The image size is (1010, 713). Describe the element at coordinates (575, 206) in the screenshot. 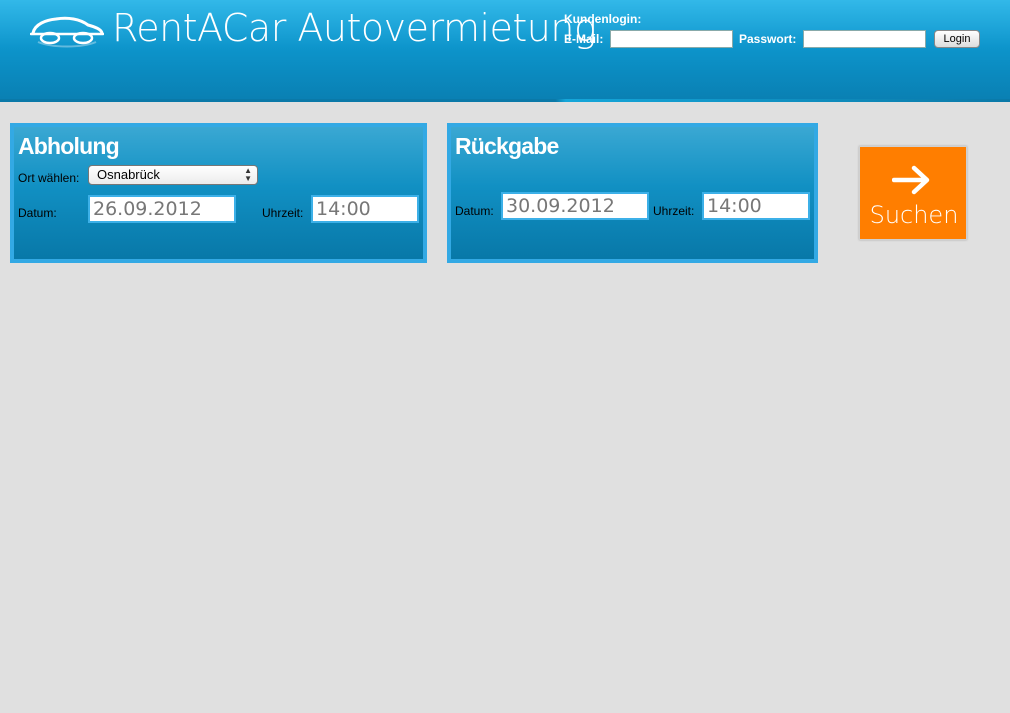

I see `return-date-input: 30.09.2012` at that location.